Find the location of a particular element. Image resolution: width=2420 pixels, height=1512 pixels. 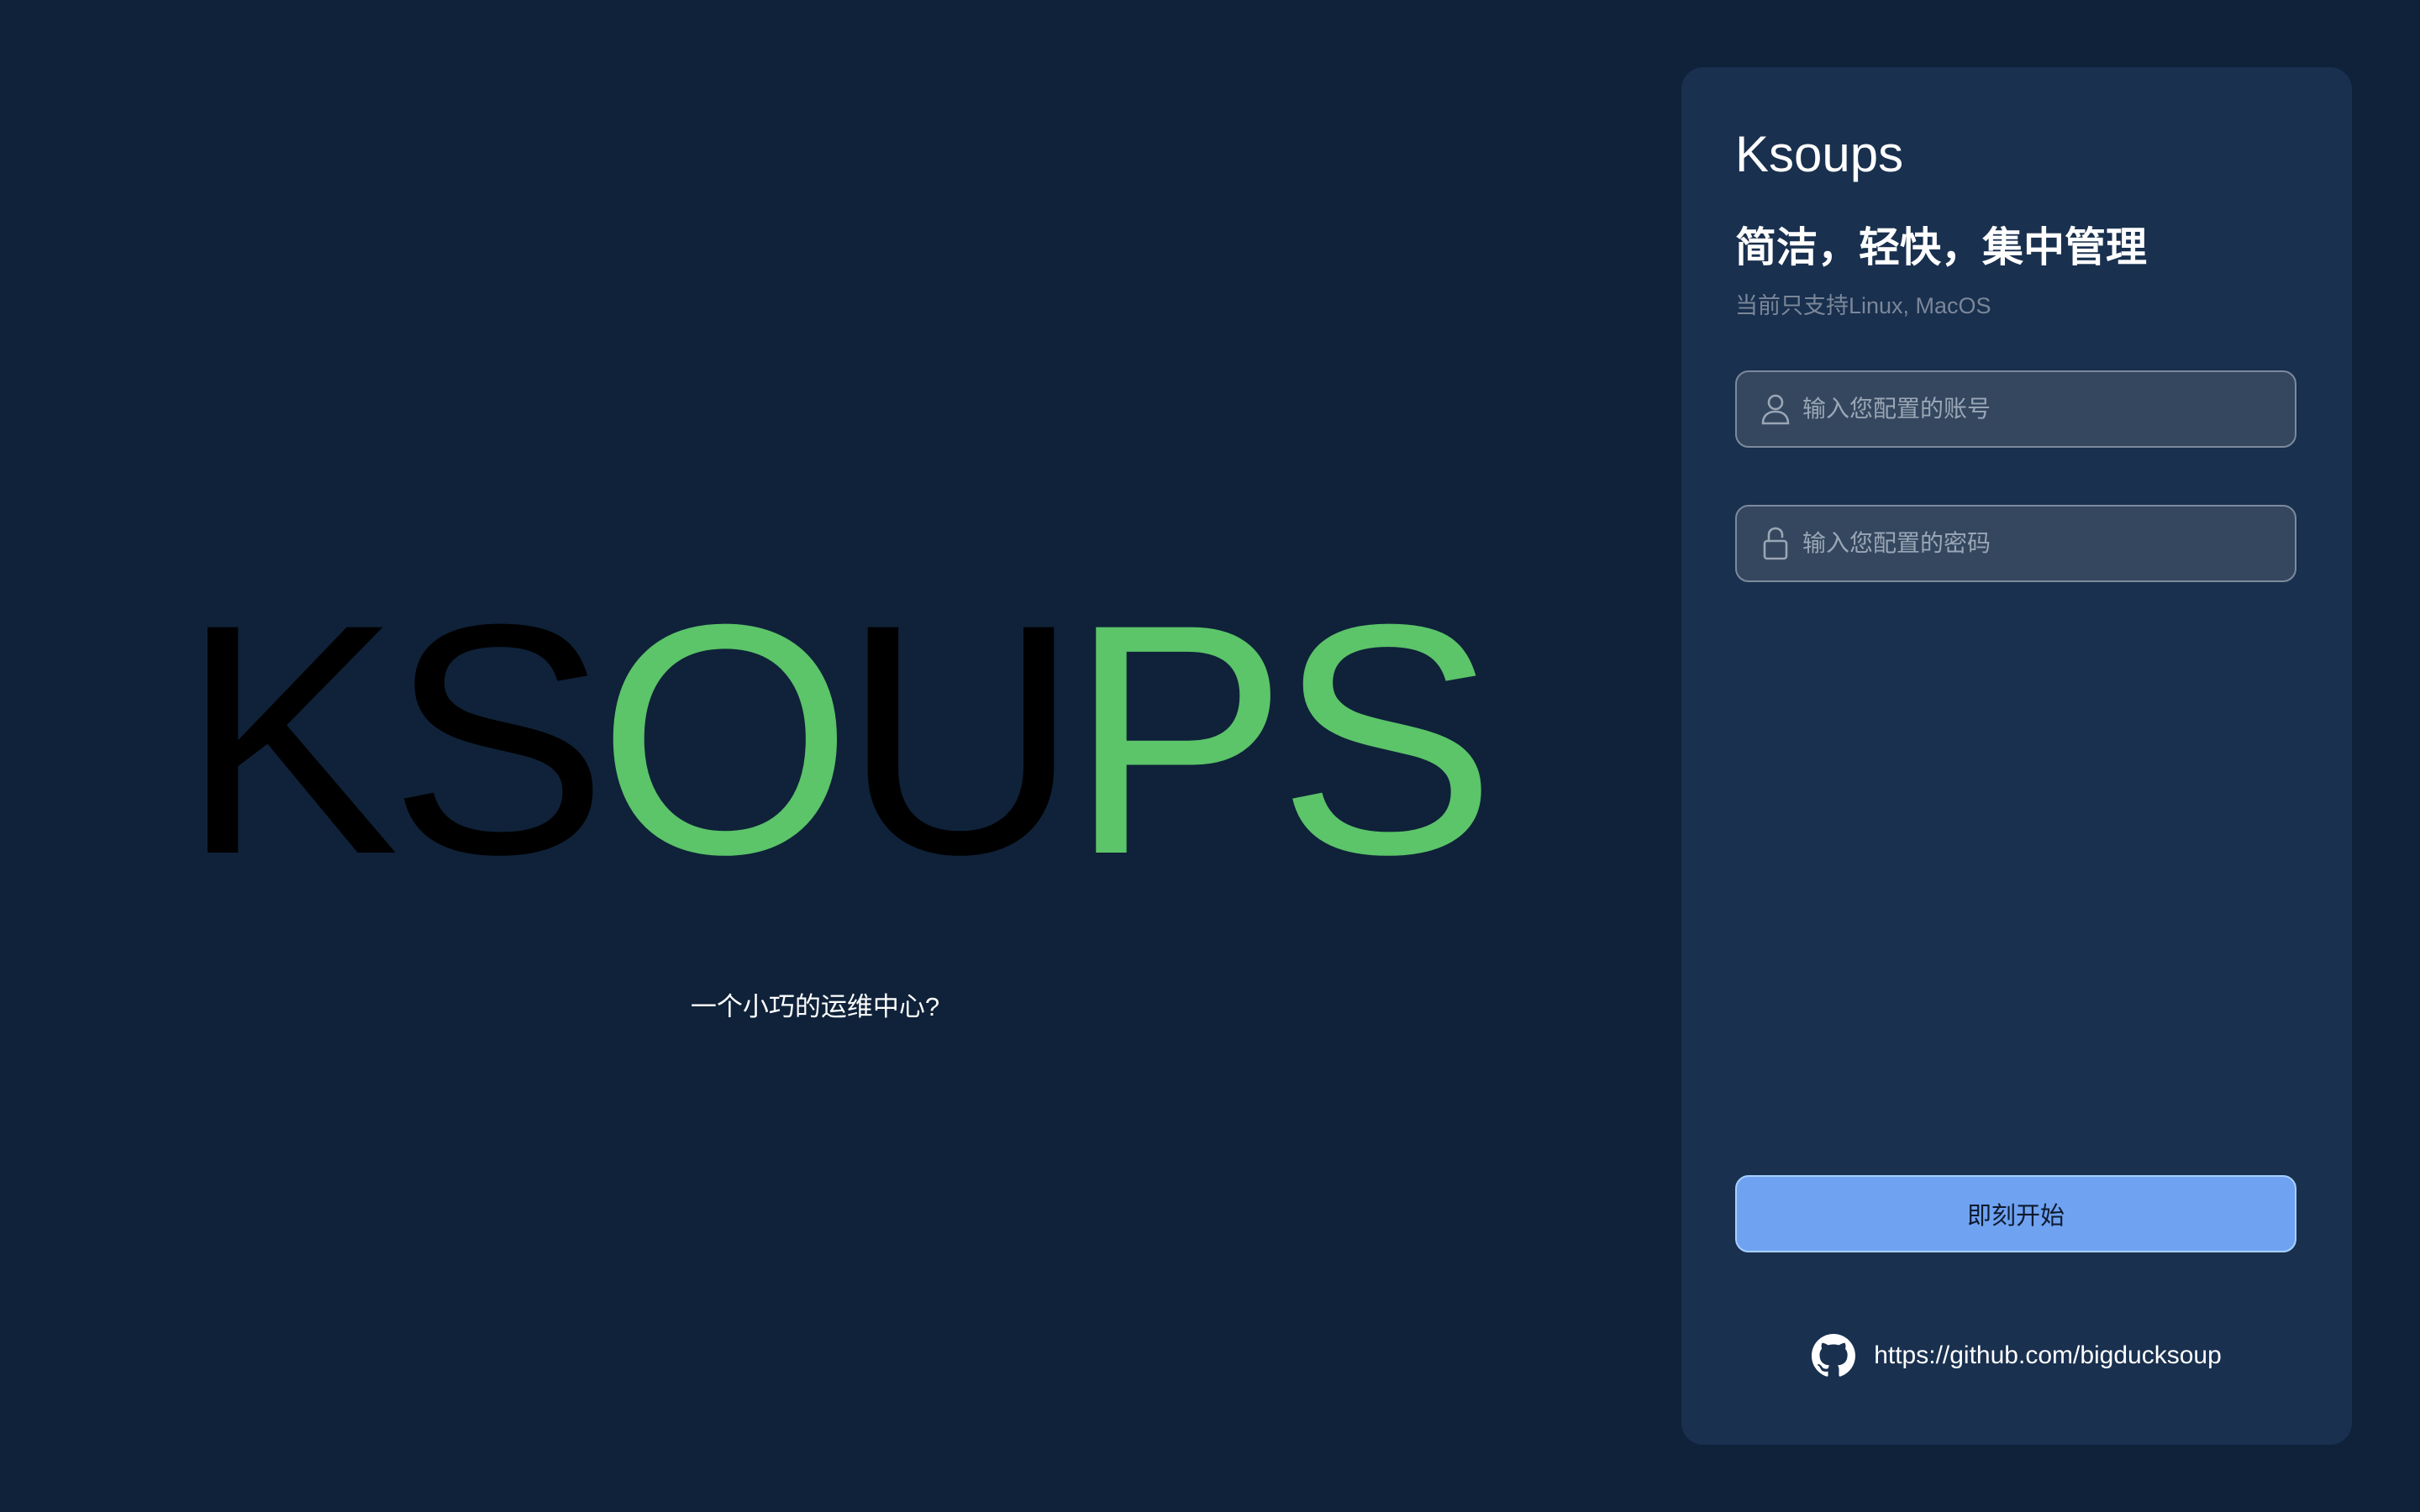

ksoups-logo: KSOUPS is located at coordinates (839, 739).